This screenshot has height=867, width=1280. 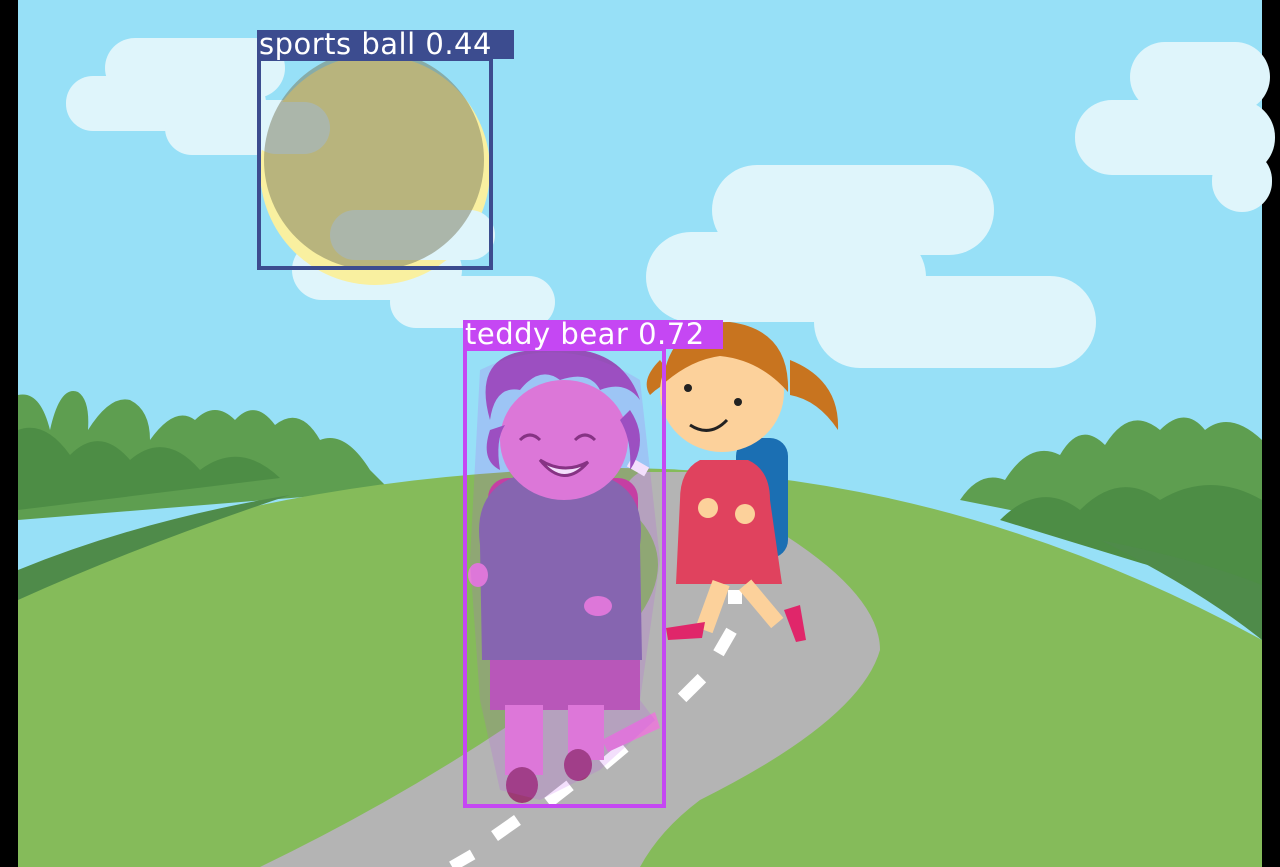 What do you see at coordinates (385, 44) in the screenshot?
I see `sports-ball-label: sports ball 0.44` at bounding box center [385, 44].